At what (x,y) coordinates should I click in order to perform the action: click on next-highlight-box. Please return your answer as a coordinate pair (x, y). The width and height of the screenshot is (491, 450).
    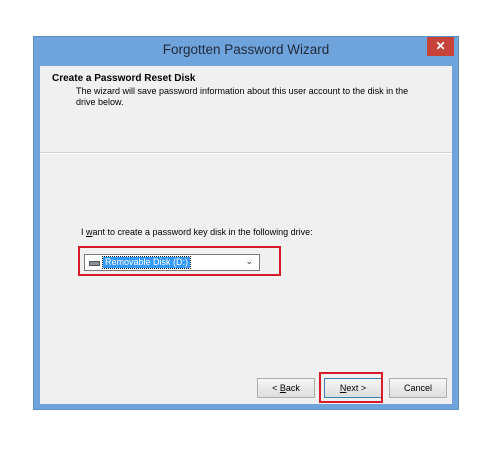
    Looking at the image, I should click on (351, 387).